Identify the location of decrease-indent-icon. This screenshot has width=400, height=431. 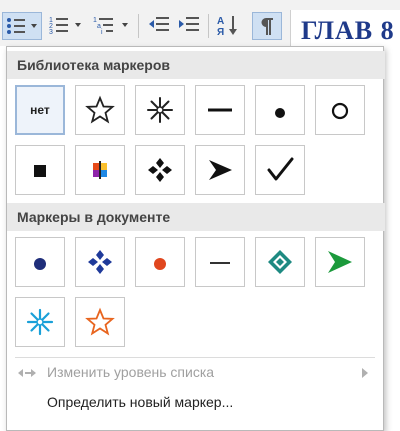
(159, 24).